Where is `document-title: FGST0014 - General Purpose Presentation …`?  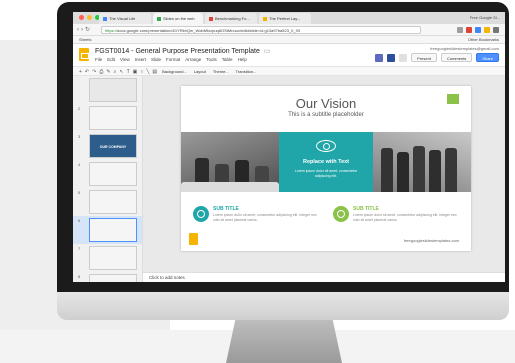
document-title: FGST0014 - General Purpose Presentation … is located at coordinates (177, 51).